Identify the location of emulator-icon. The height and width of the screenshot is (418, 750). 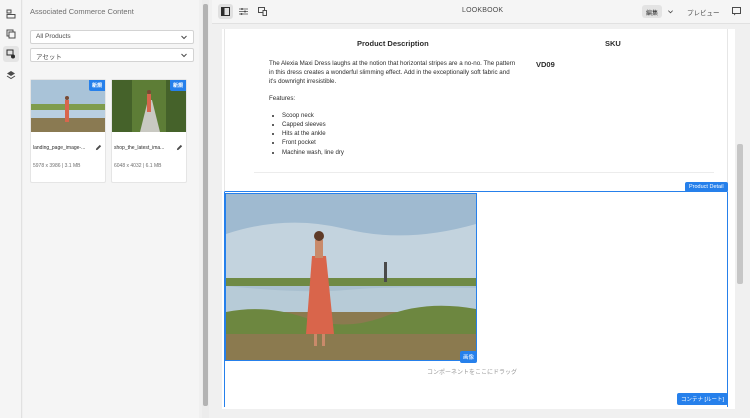
(262, 11).